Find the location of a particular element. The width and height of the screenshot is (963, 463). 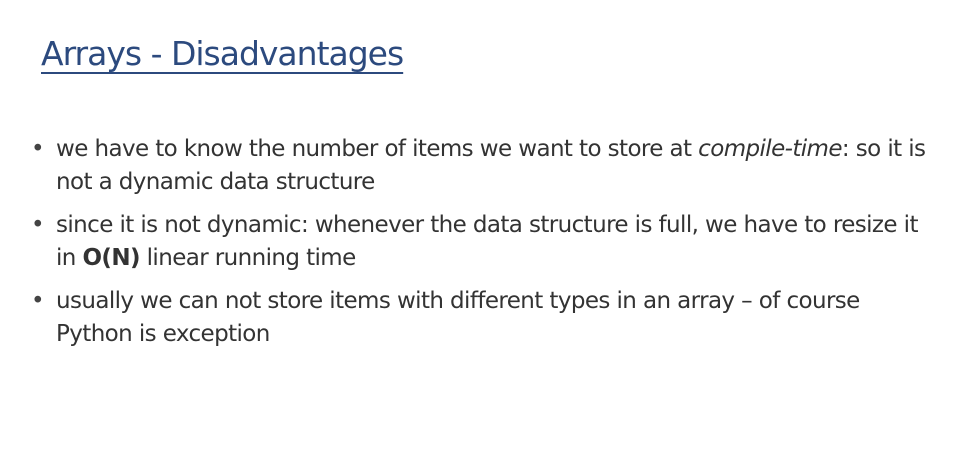

bullet-emphasis: compile-time is located at coordinates (770, 149).